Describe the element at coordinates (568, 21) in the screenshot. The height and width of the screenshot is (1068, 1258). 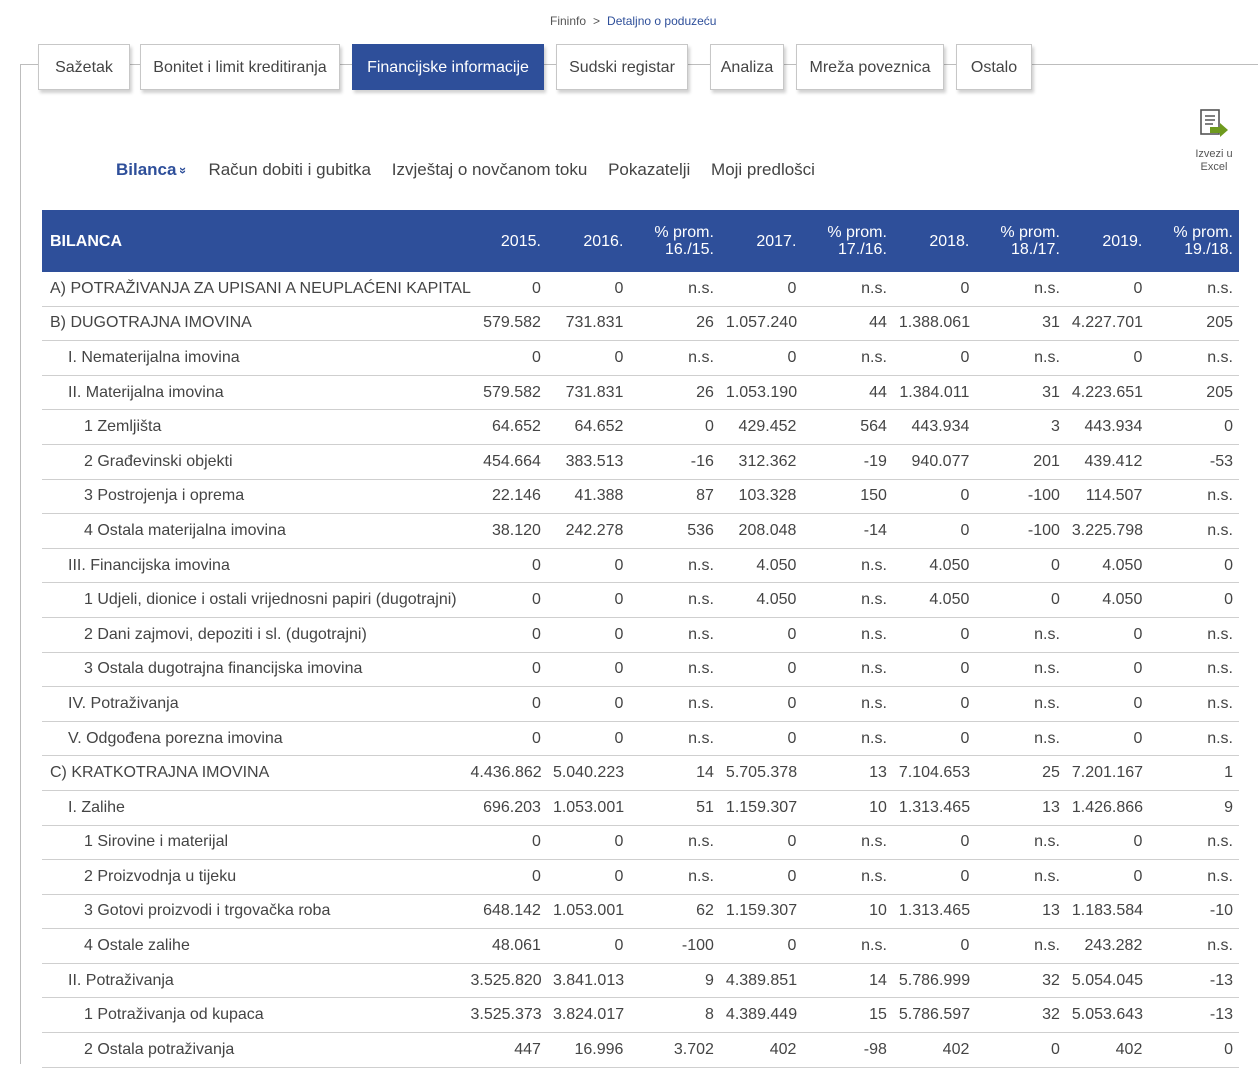
I see `breadcrumb-root: Fininfo` at that location.